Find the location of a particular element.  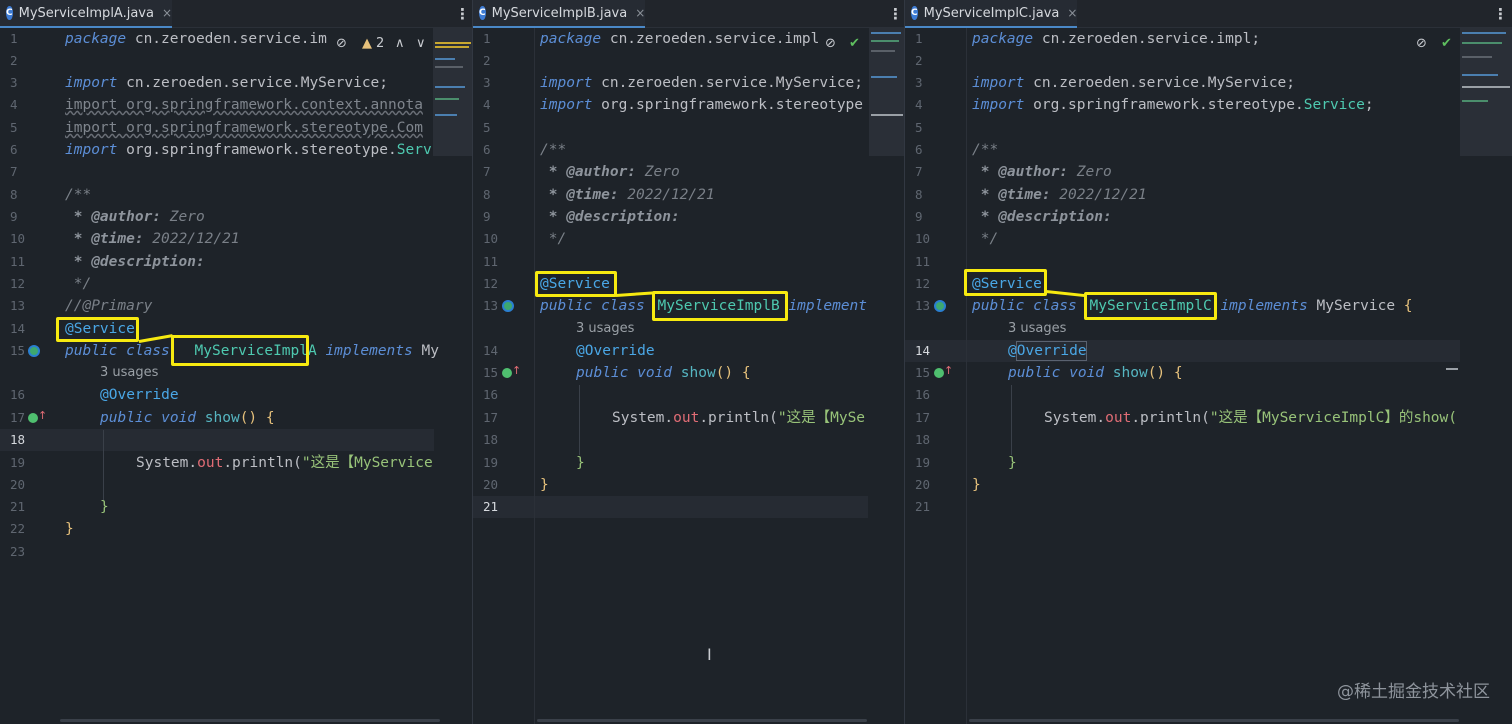

chevron-up-icon: ∧ is located at coordinates (400, 43).